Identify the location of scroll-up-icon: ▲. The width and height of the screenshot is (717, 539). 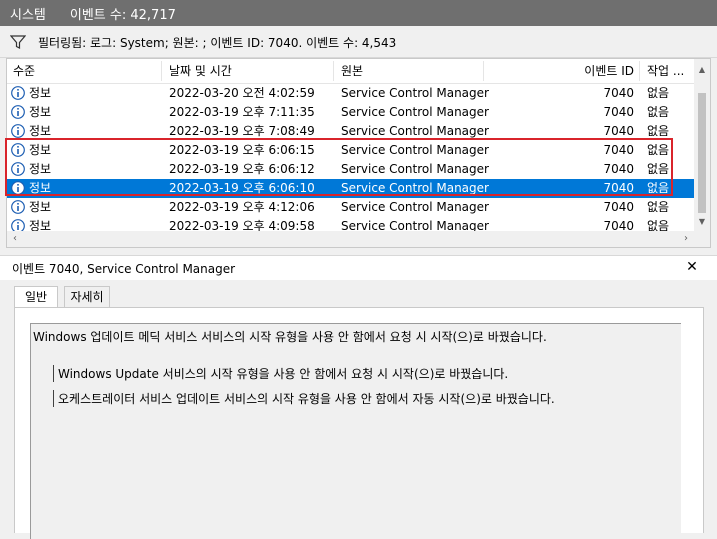
(702, 70).